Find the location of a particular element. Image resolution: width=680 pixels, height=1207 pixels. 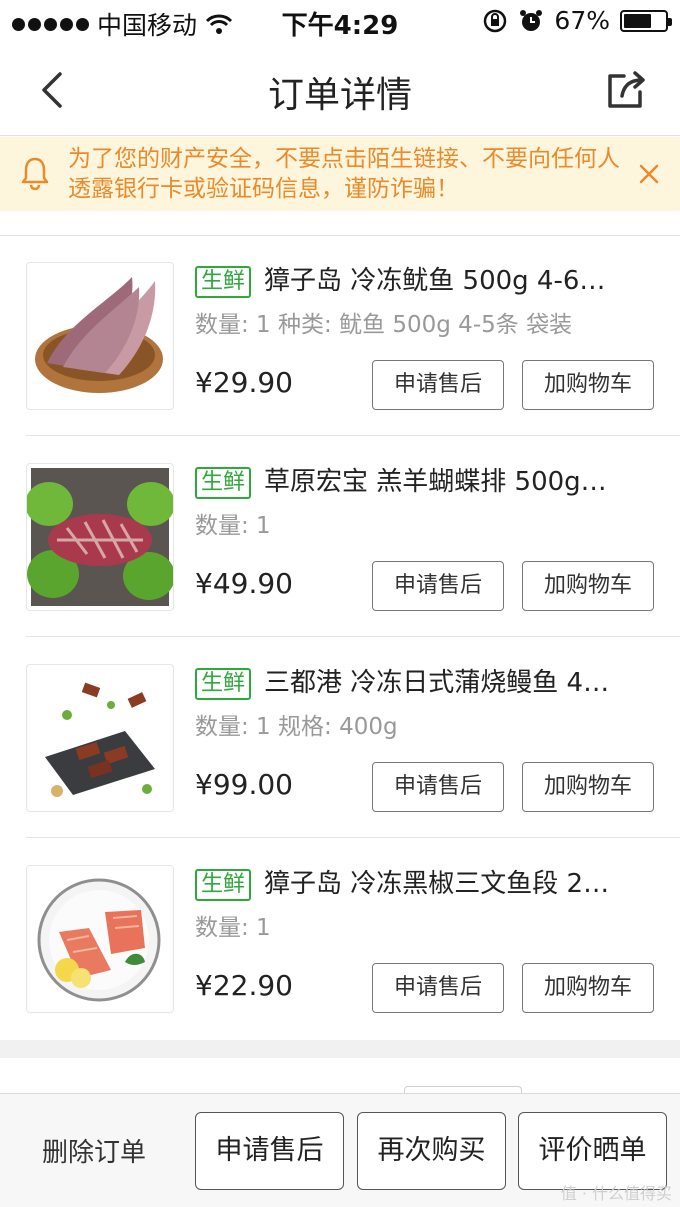

page-title: 订单详情 is located at coordinates (339, 95).